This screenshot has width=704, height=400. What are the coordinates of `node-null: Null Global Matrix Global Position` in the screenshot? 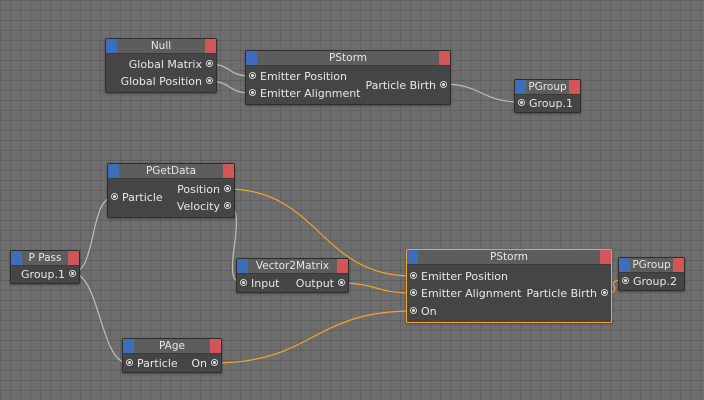 It's located at (161, 65).